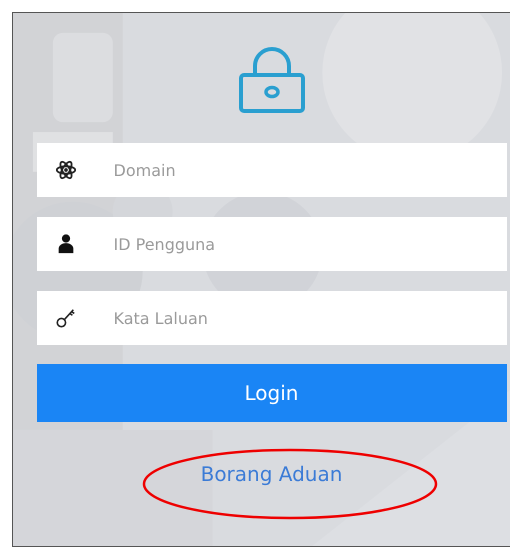  What do you see at coordinates (272, 80) in the screenshot?
I see `padlock-icon` at bounding box center [272, 80].